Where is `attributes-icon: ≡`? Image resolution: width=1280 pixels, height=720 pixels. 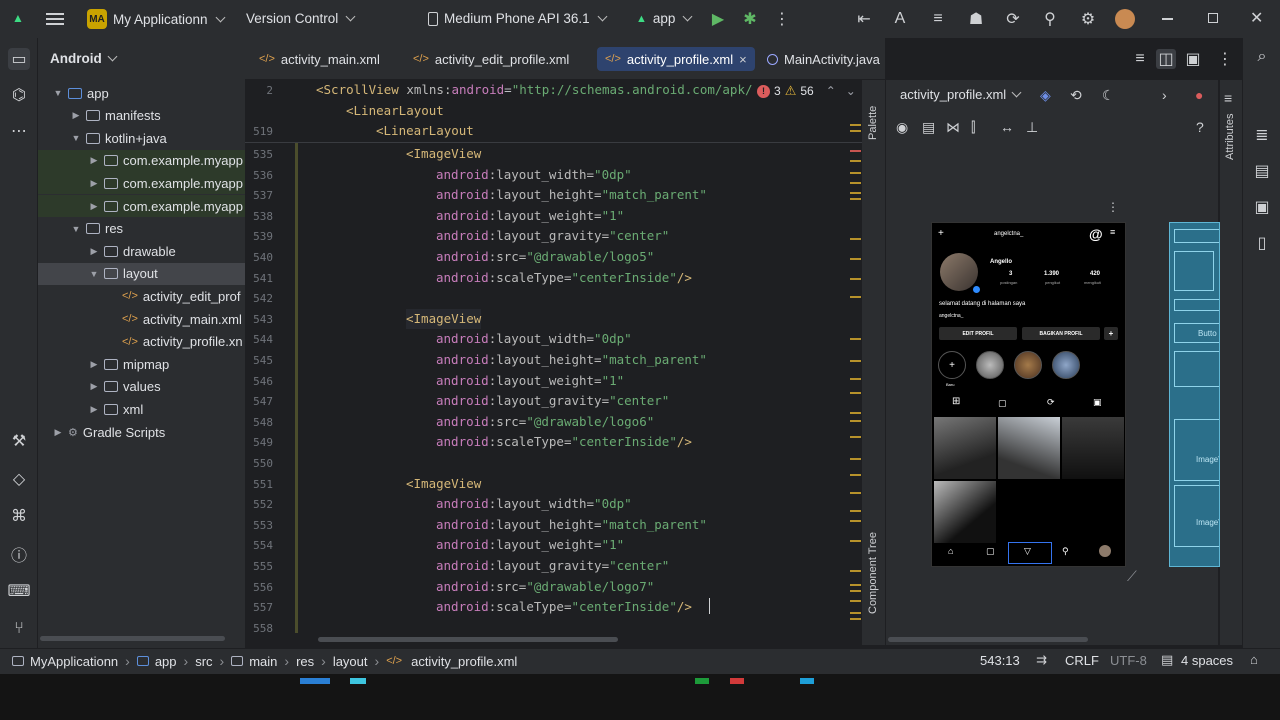 attributes-icon: ≡ is located at coordinates (1228, 98).